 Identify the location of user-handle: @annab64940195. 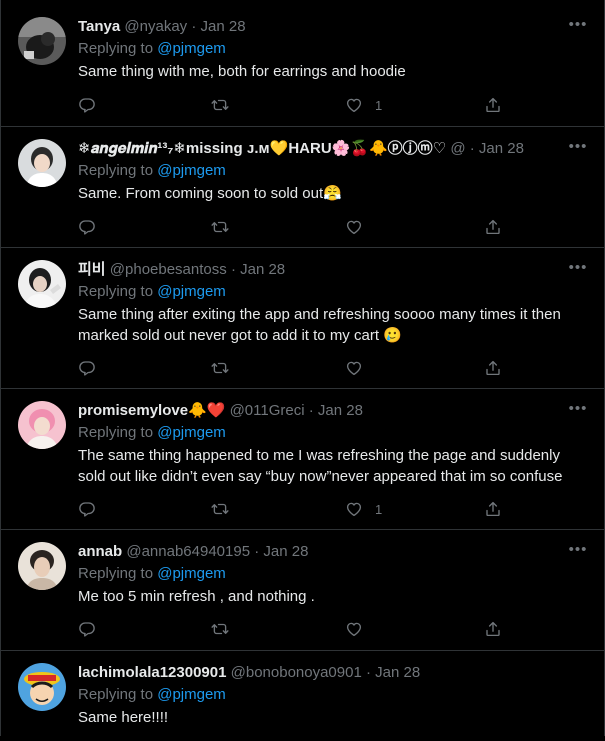
(188, 551).